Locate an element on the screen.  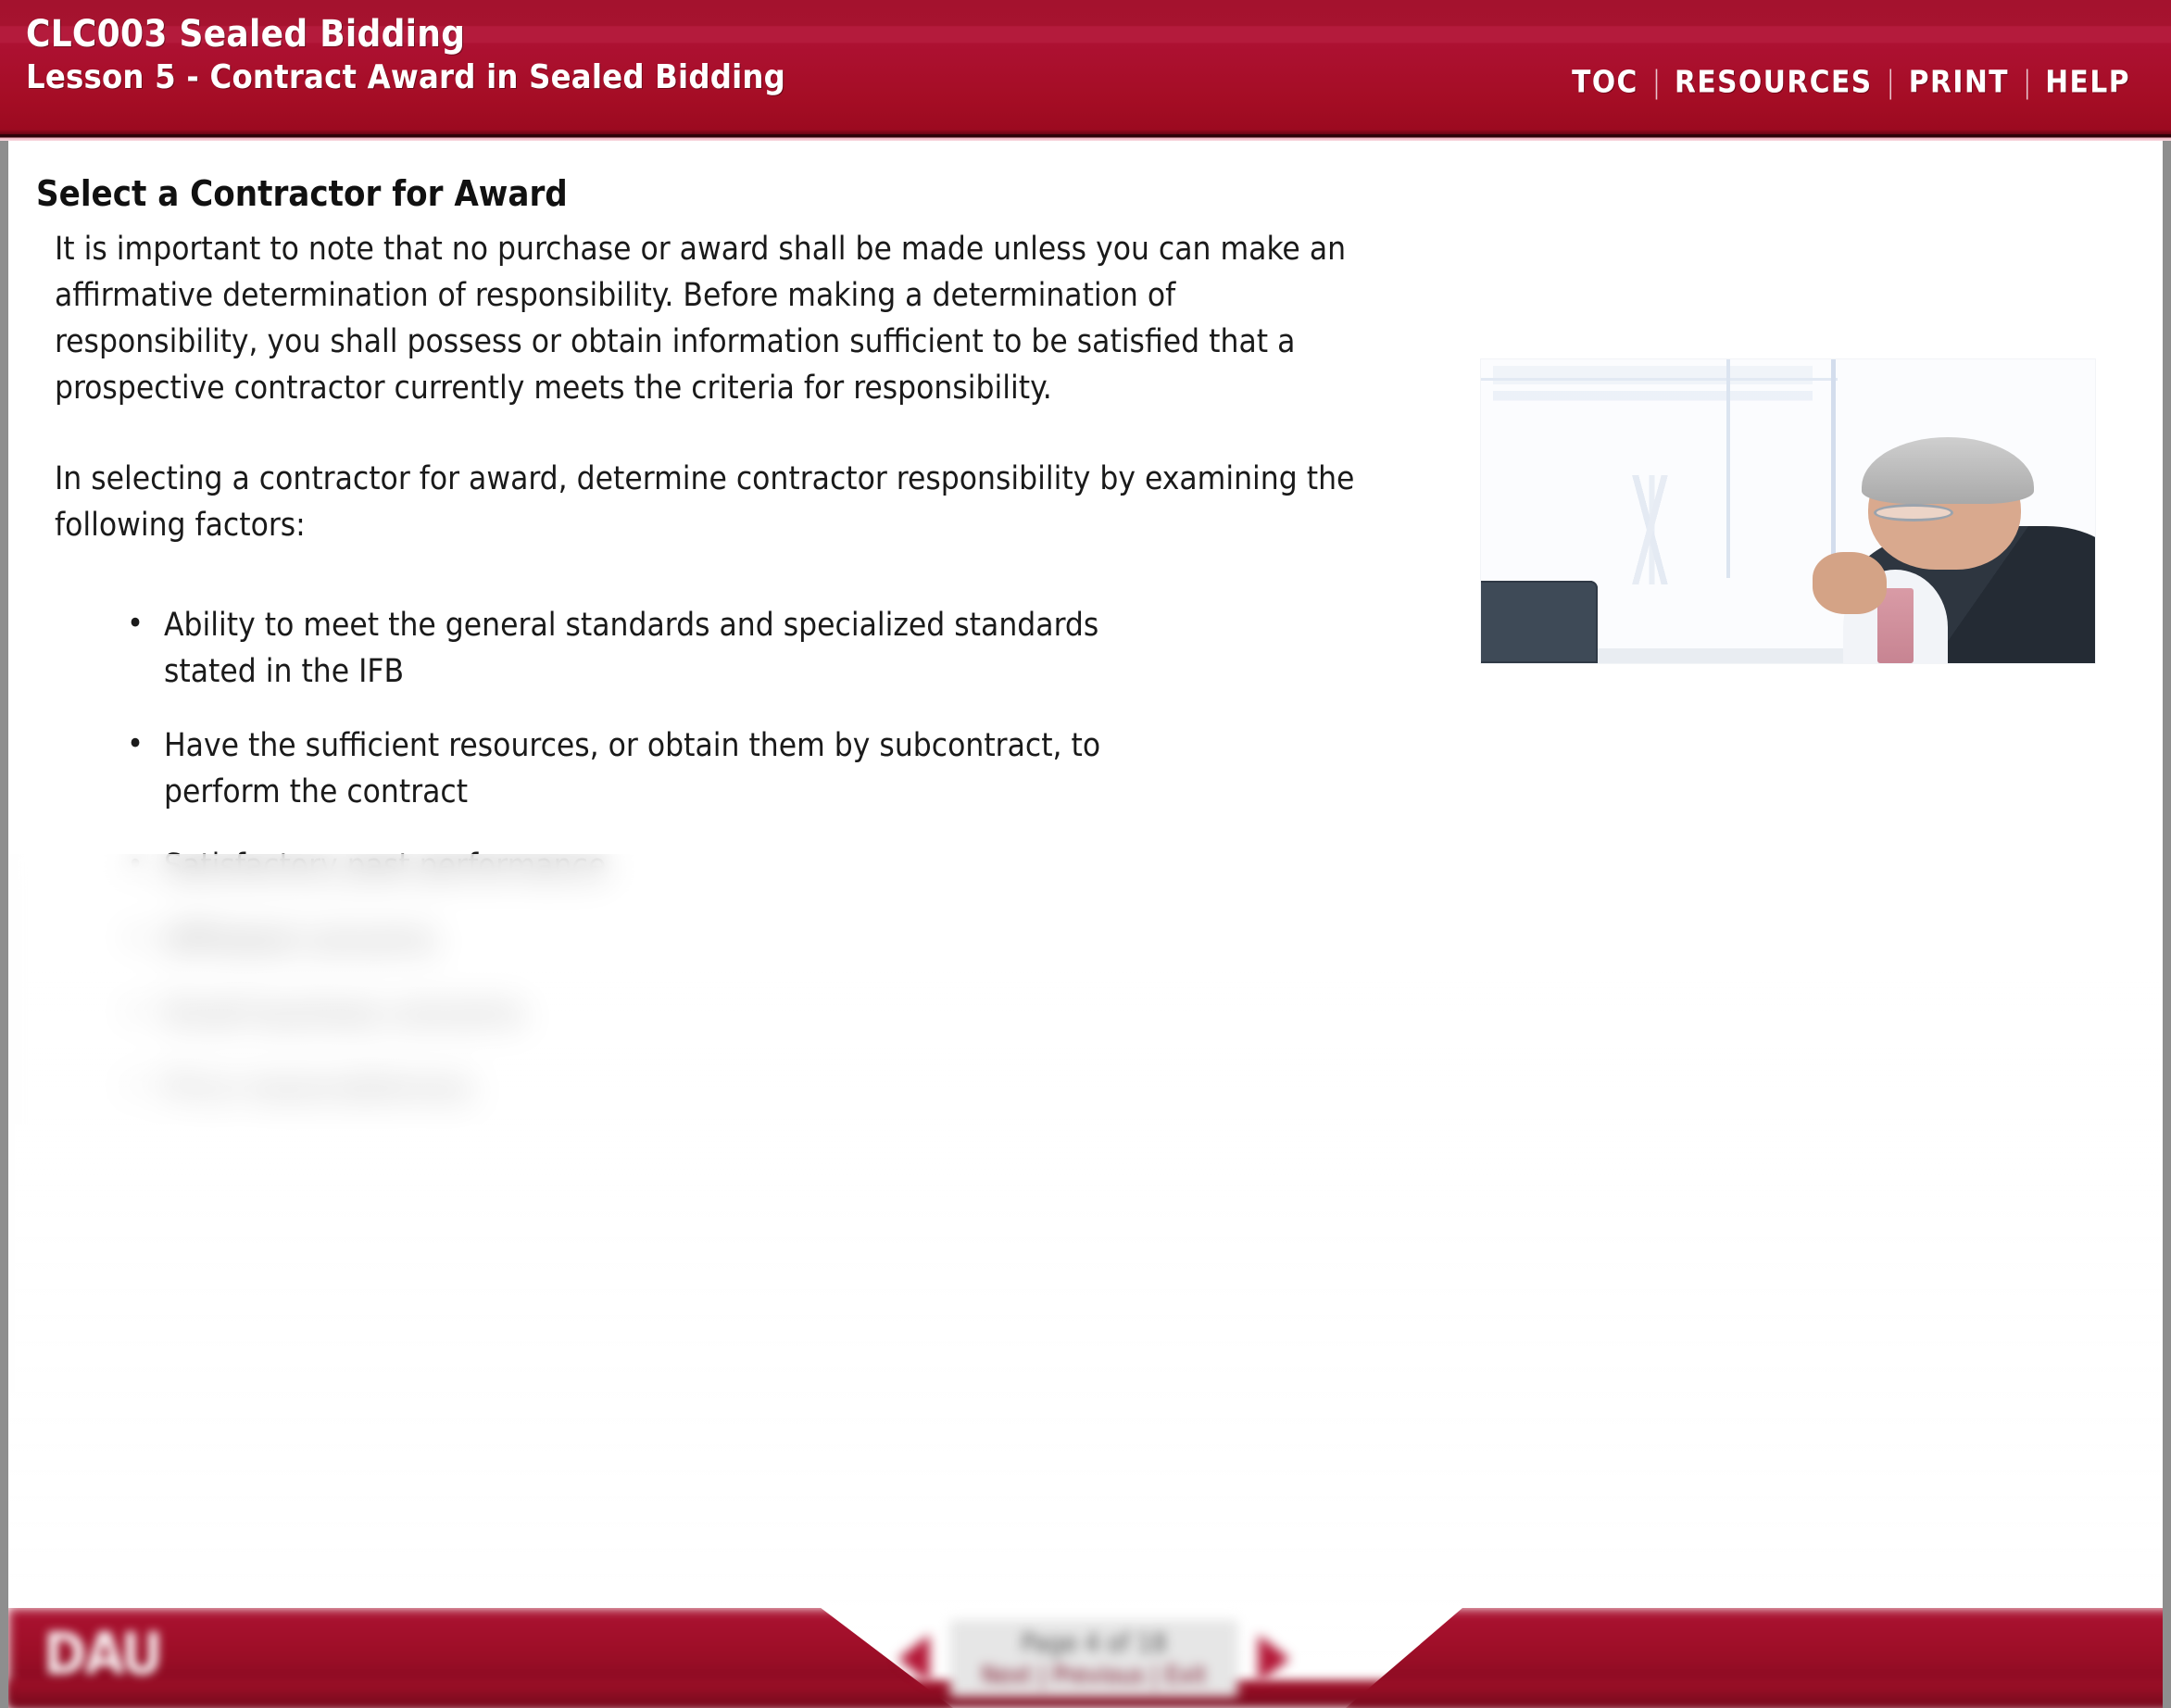
page-indicator: Page 4 of 18 Next | Previous | Exit is located at coordinates (1093, 1658).